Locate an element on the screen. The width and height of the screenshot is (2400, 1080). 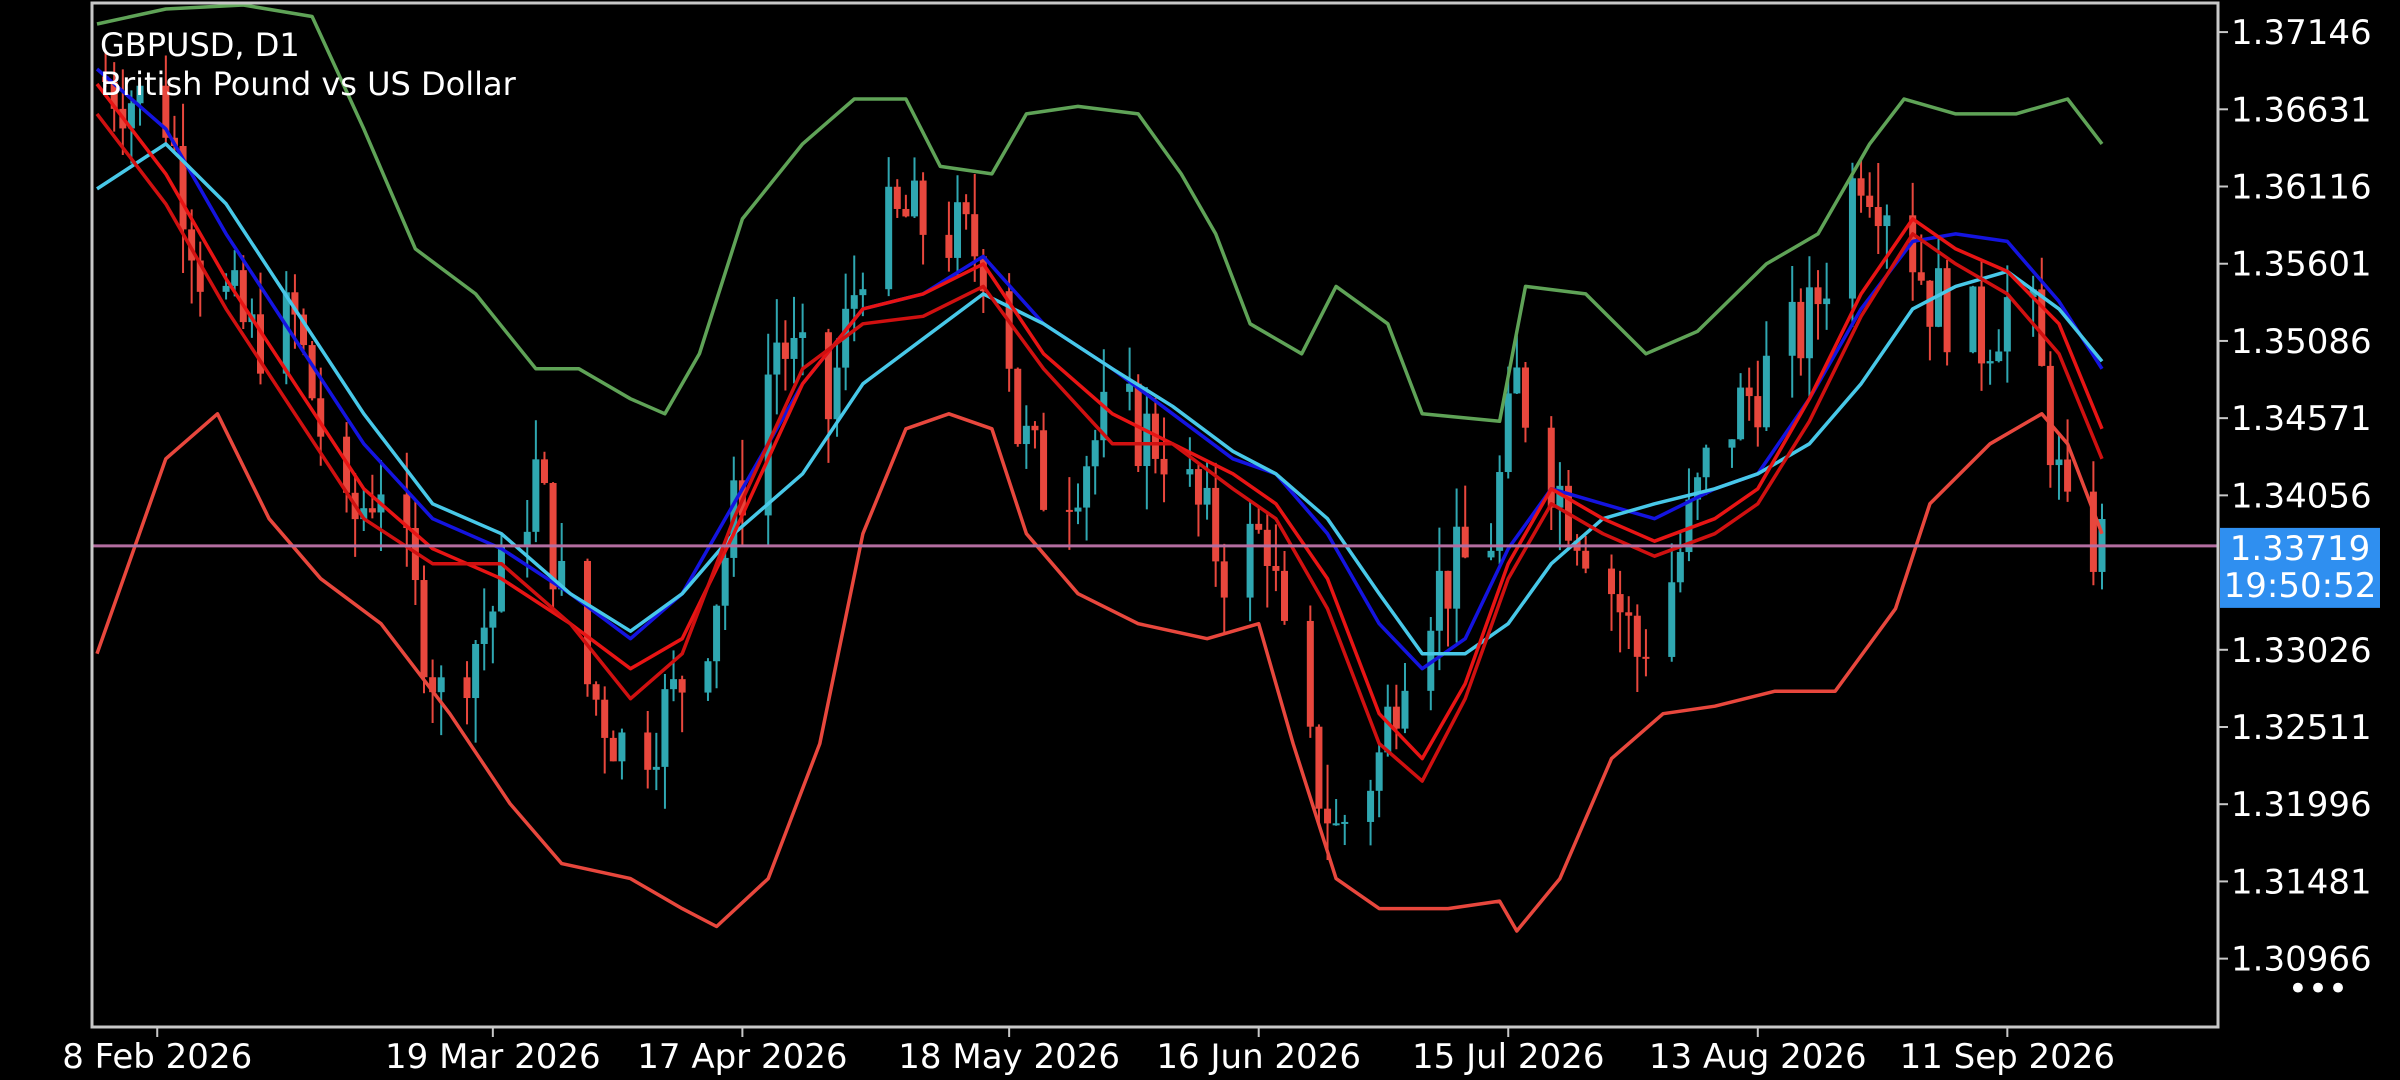
more-menu-button: ••• is located at coordinates (2318, 989).